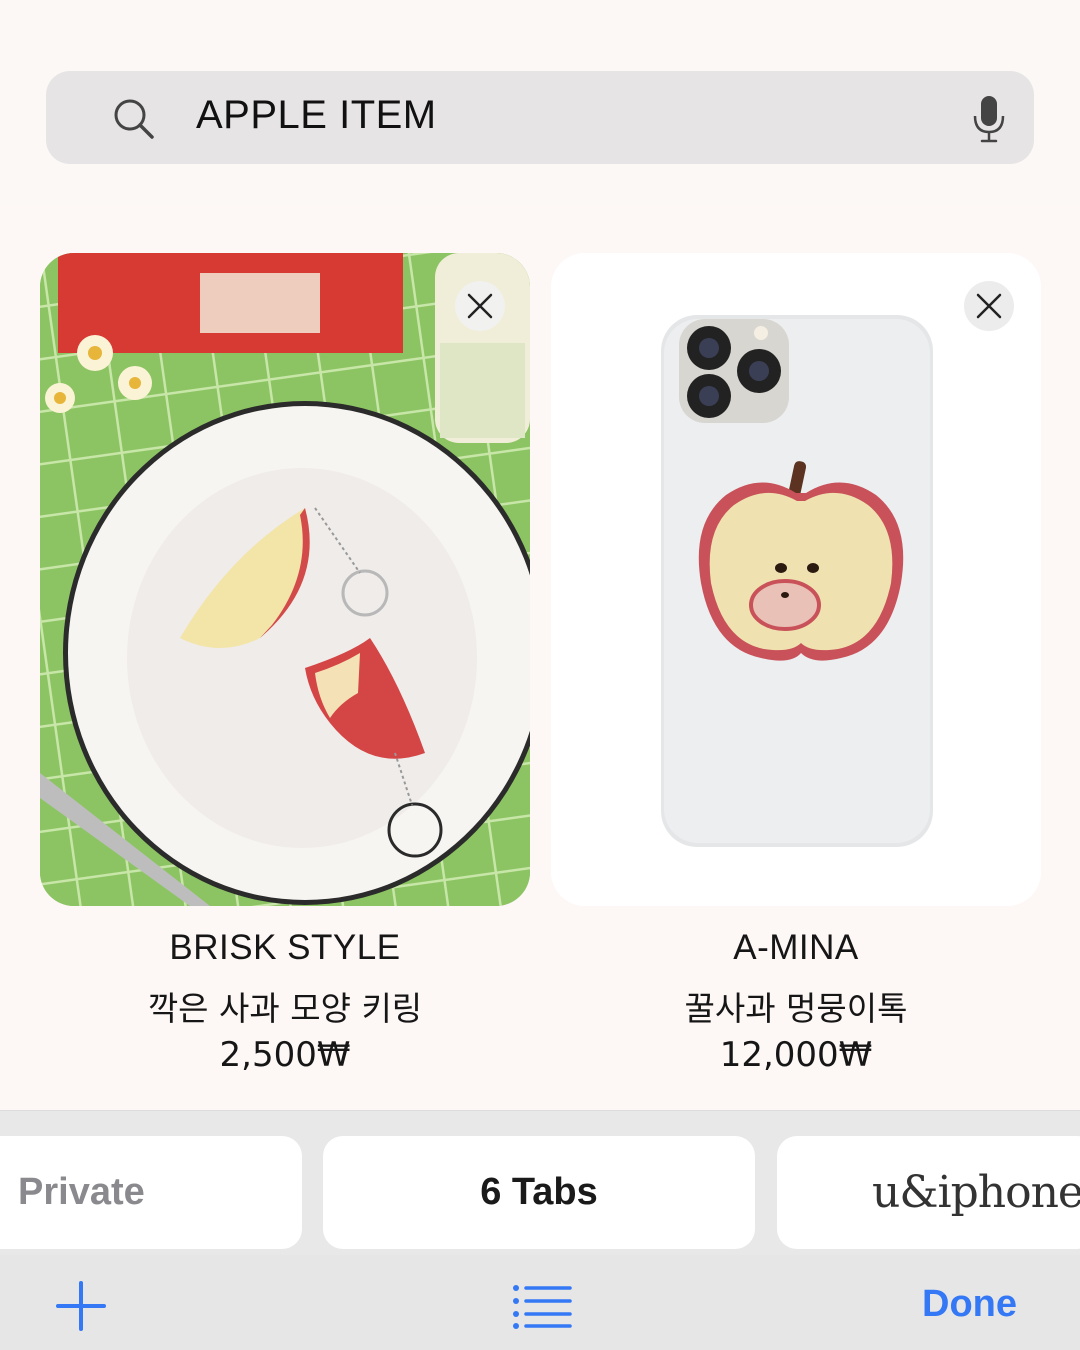 This screenshot has width=1080, height=1350. I want to click on bottom-toolbar: Done, so click(540, 1302).